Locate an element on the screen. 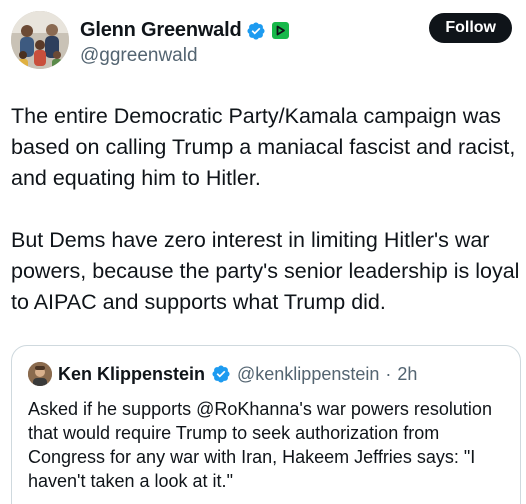 Image resolution: width=526 pixels, height=504 pixels. author-avatar-photo is located at coordinates (40, 40).